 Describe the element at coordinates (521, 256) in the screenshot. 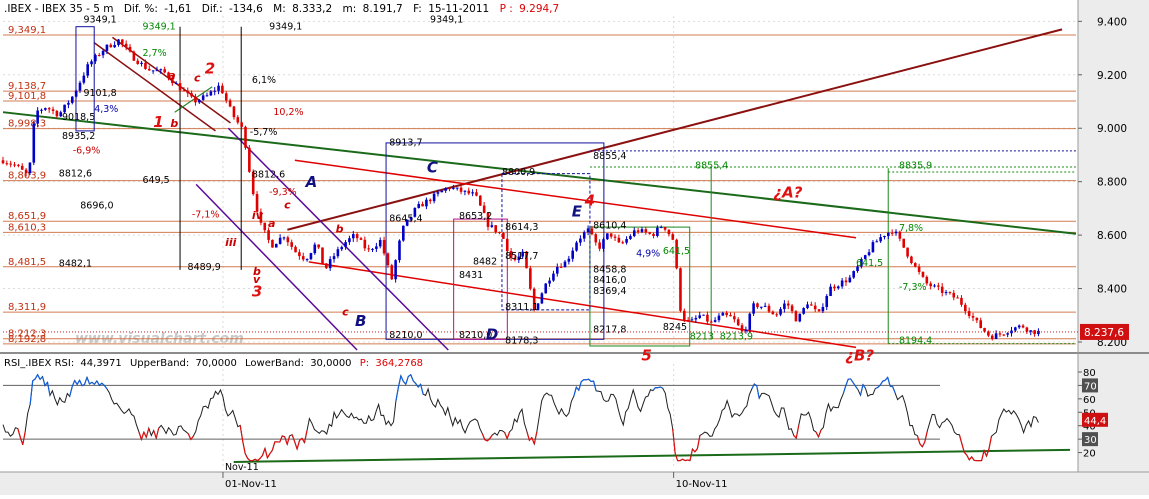

I see `annotation-label: 8517,7` at that location.